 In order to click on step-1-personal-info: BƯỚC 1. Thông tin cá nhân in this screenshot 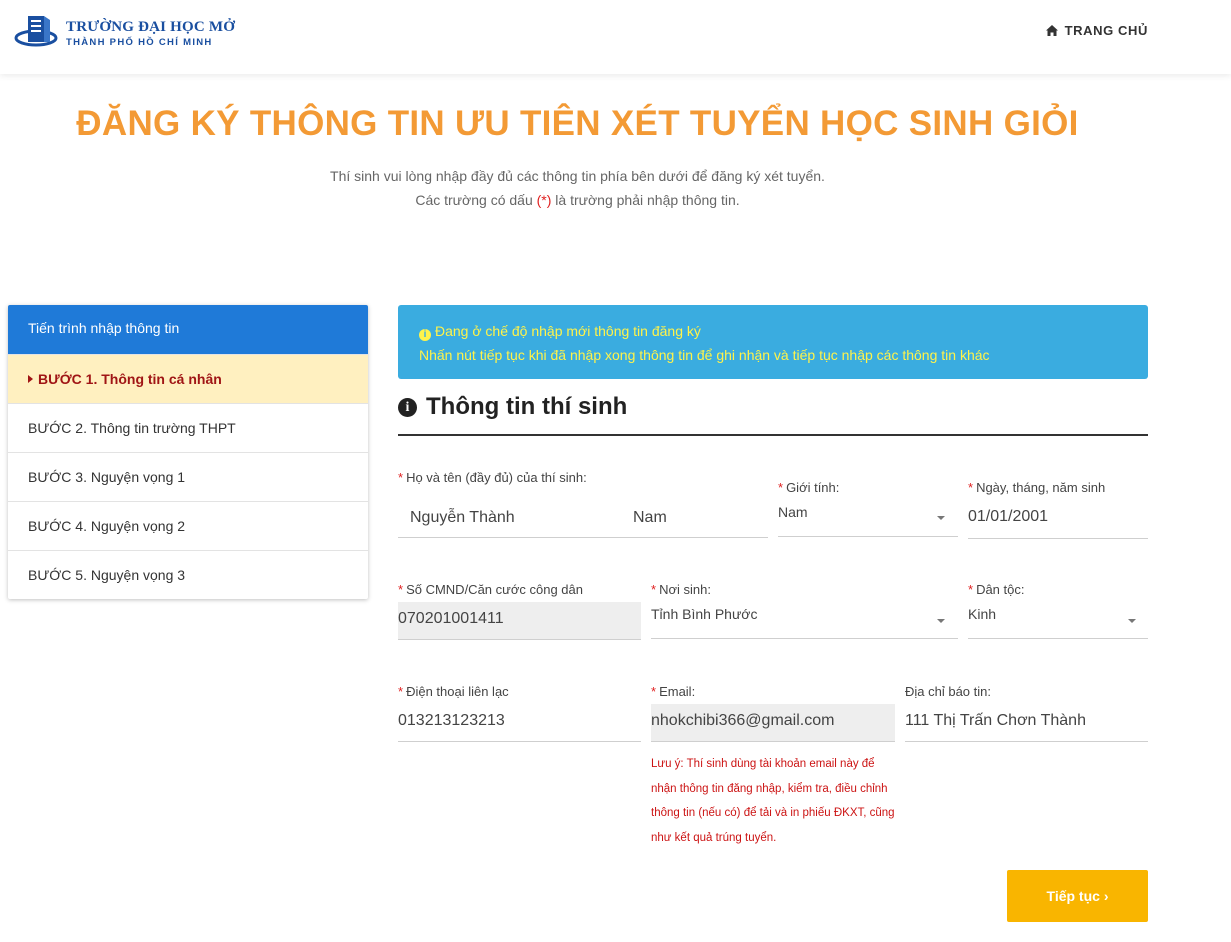, I will do `click(188, 378)`.